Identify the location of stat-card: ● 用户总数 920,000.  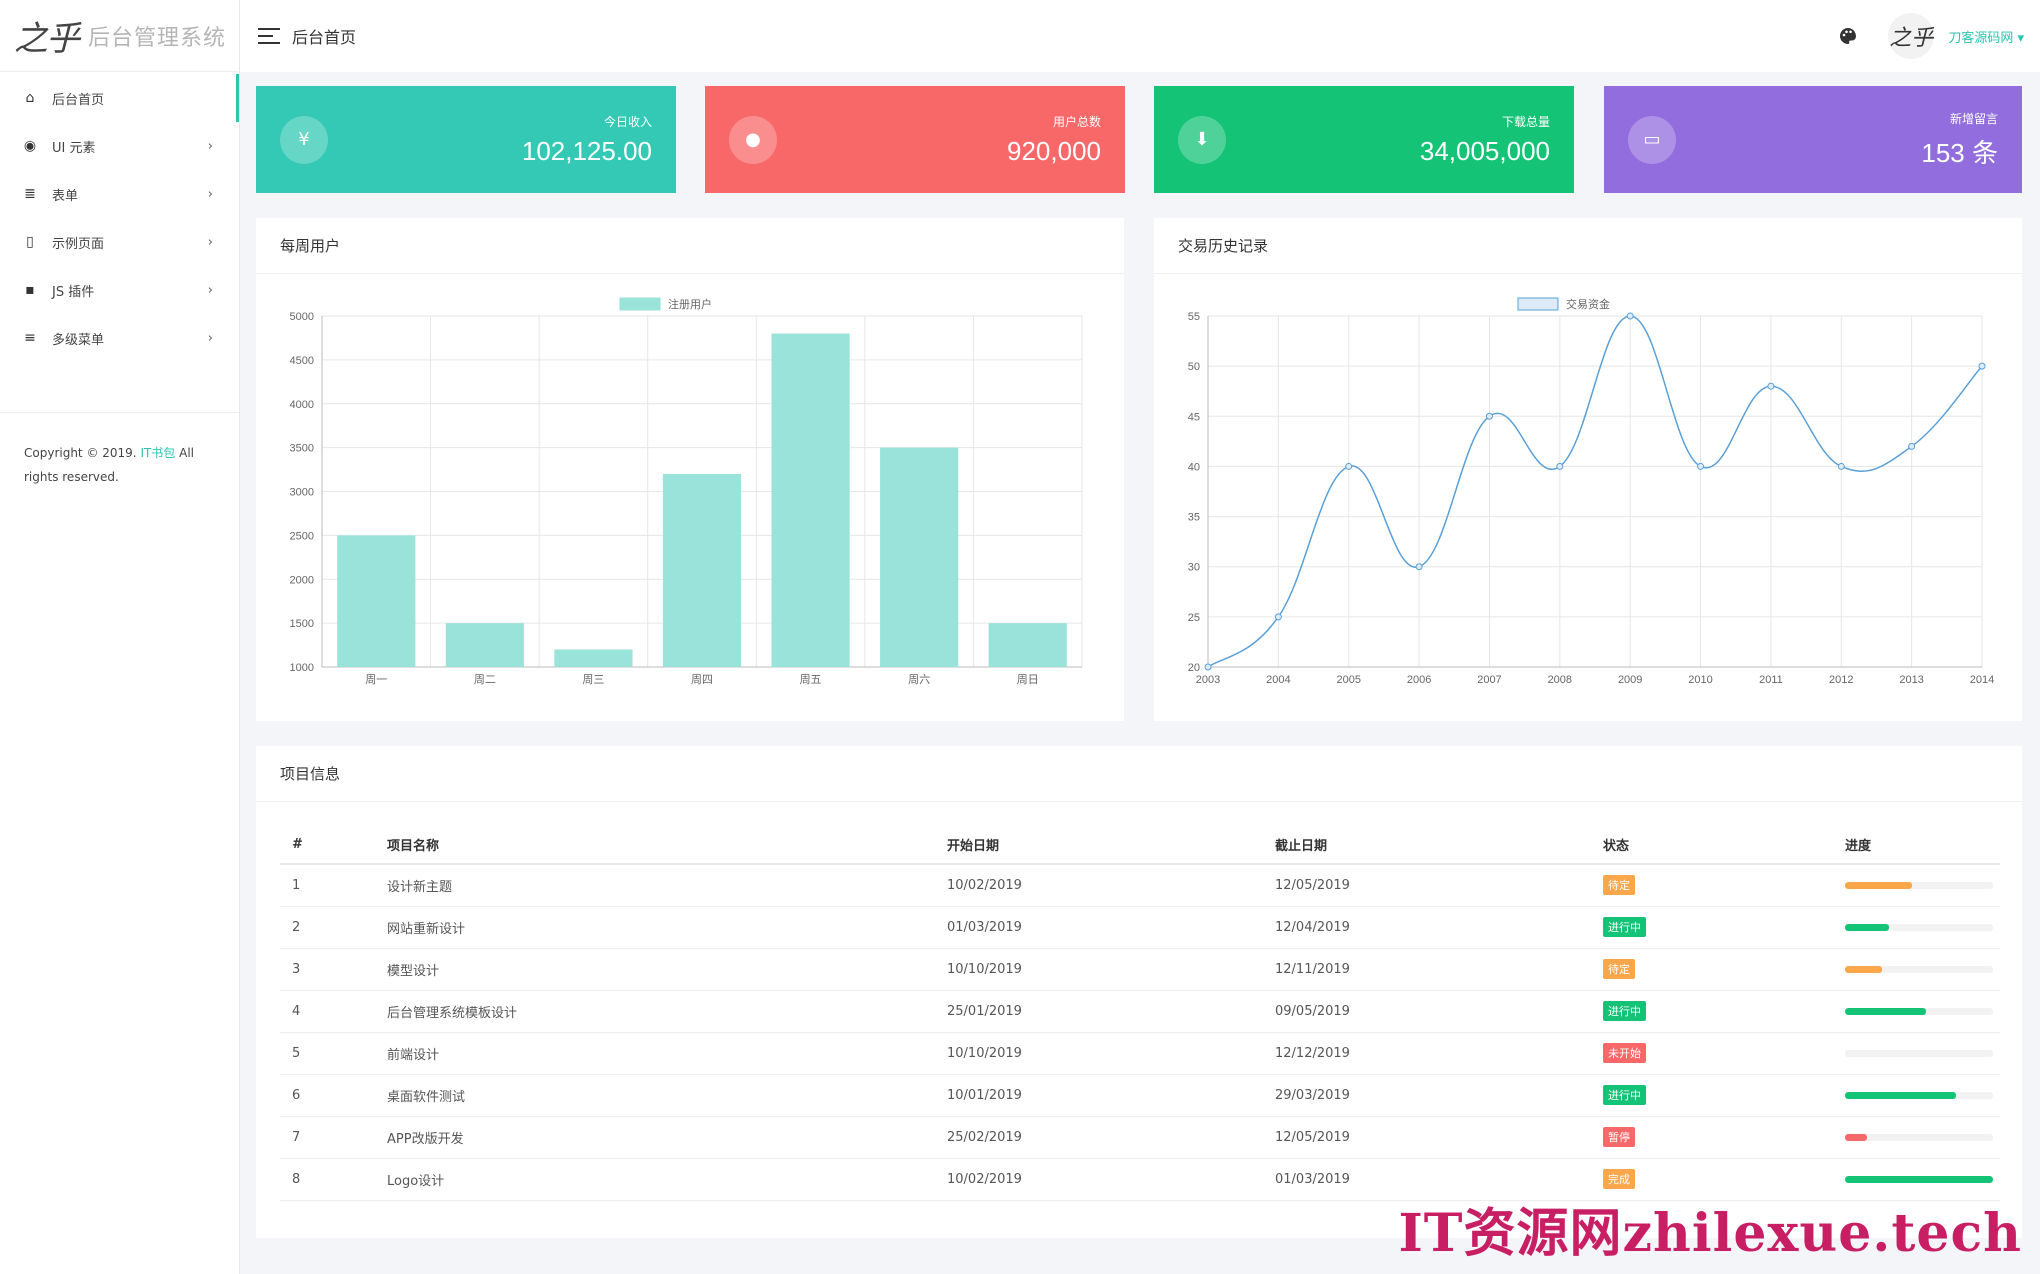
(915, 139).